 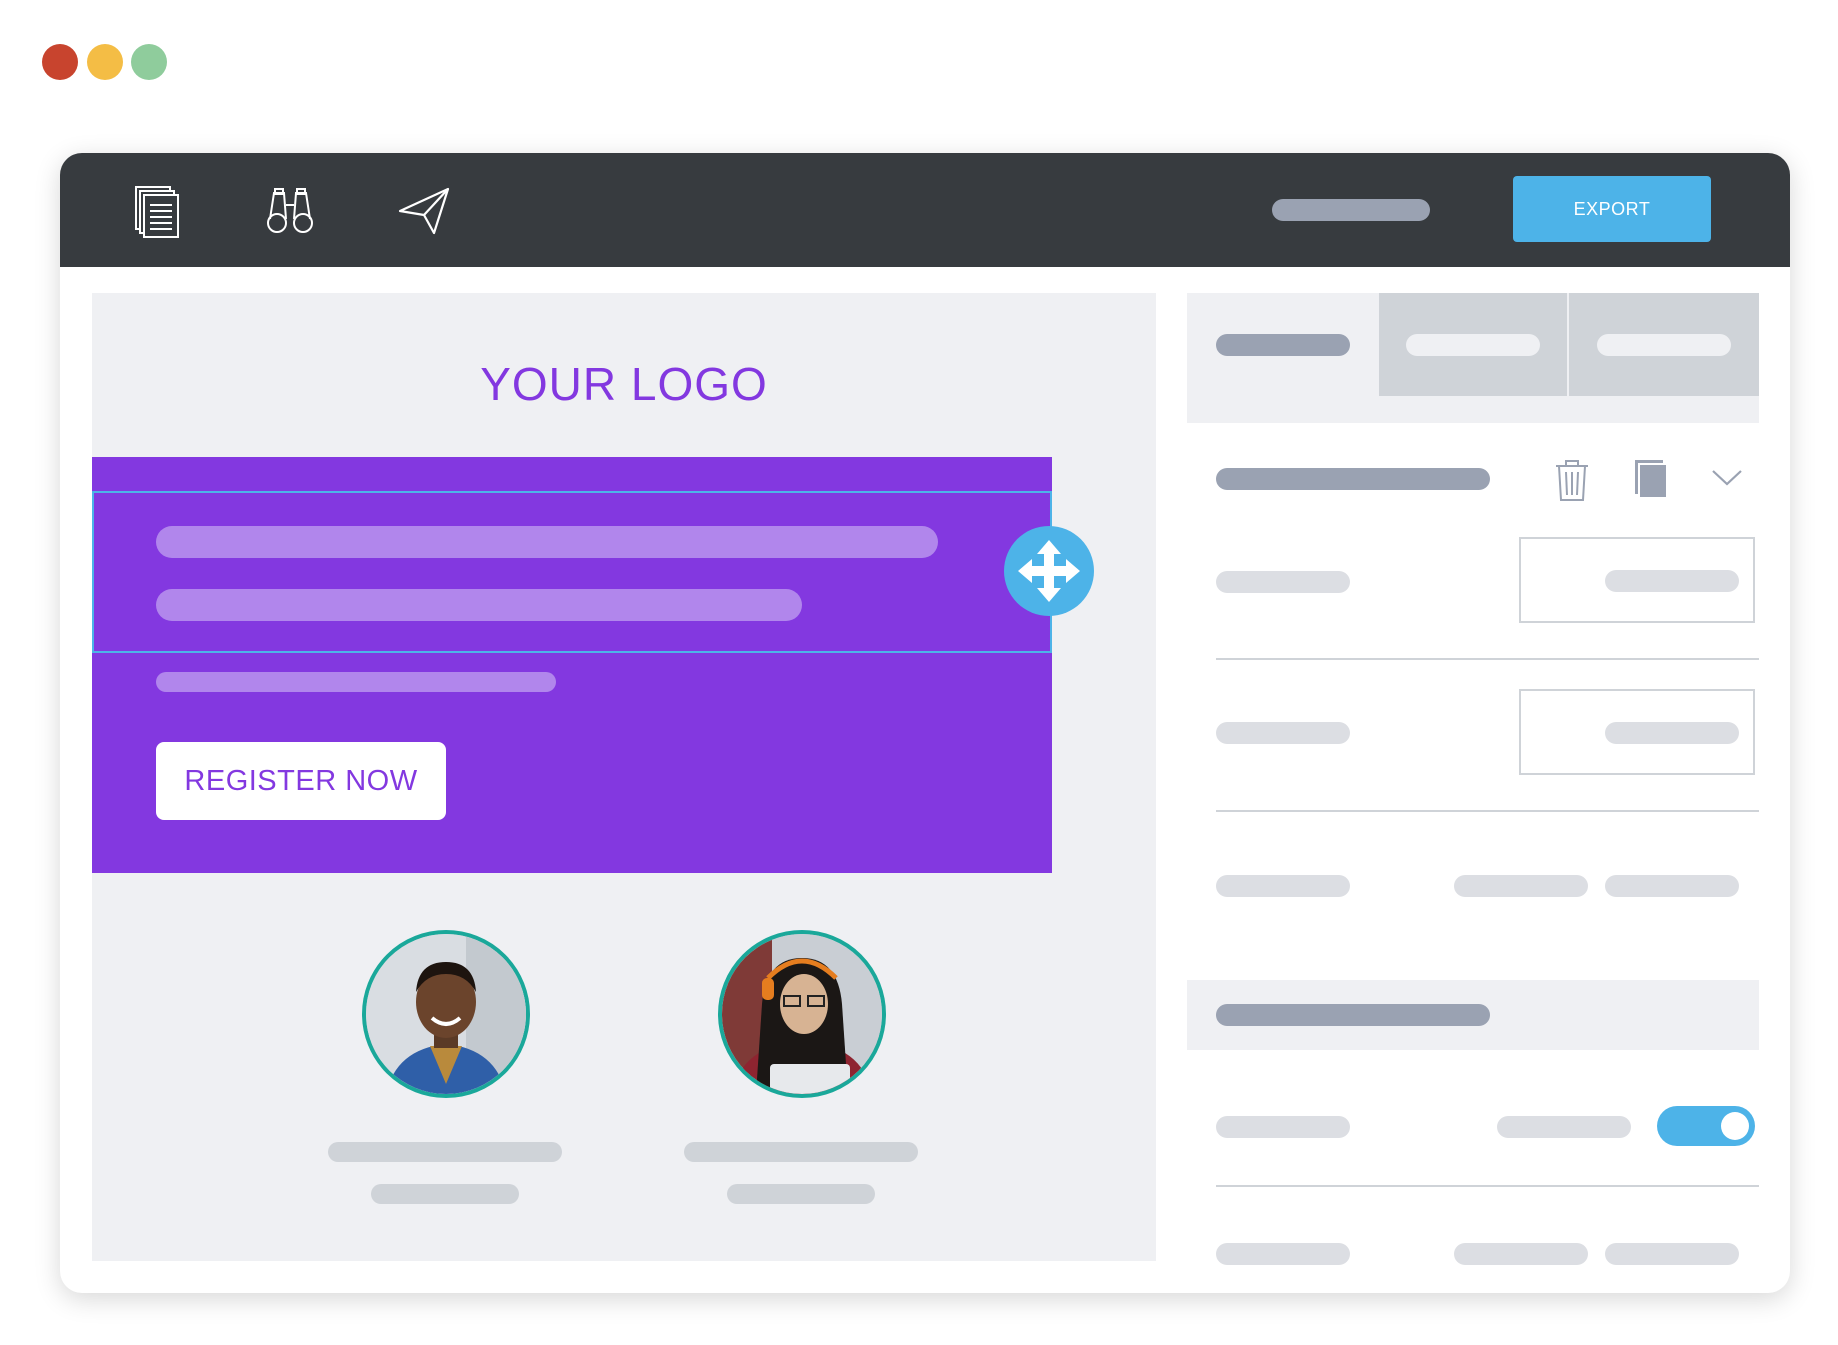 I want to click on move-arrows-icon, so click(x=1049, y=571).